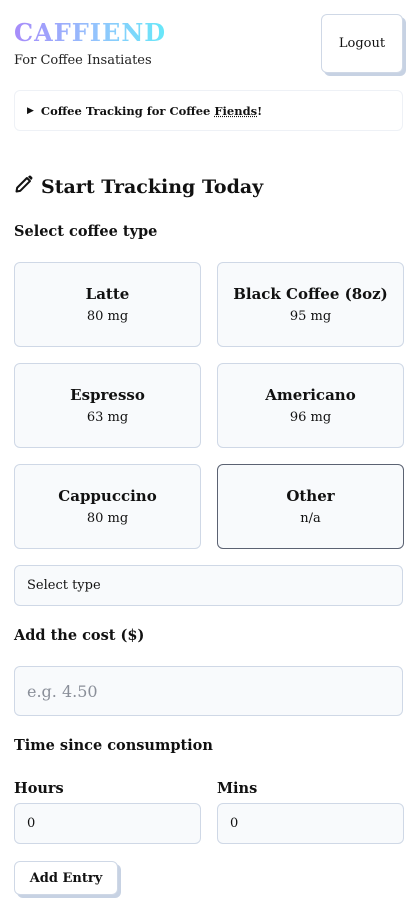 Image resolution: width=418 pixels, height=912 pixels. What do you see at coordinates (310, 518) in the screenshot?
I see `coffee-option-caffeine: n/a` at bounding box center [310, 518].